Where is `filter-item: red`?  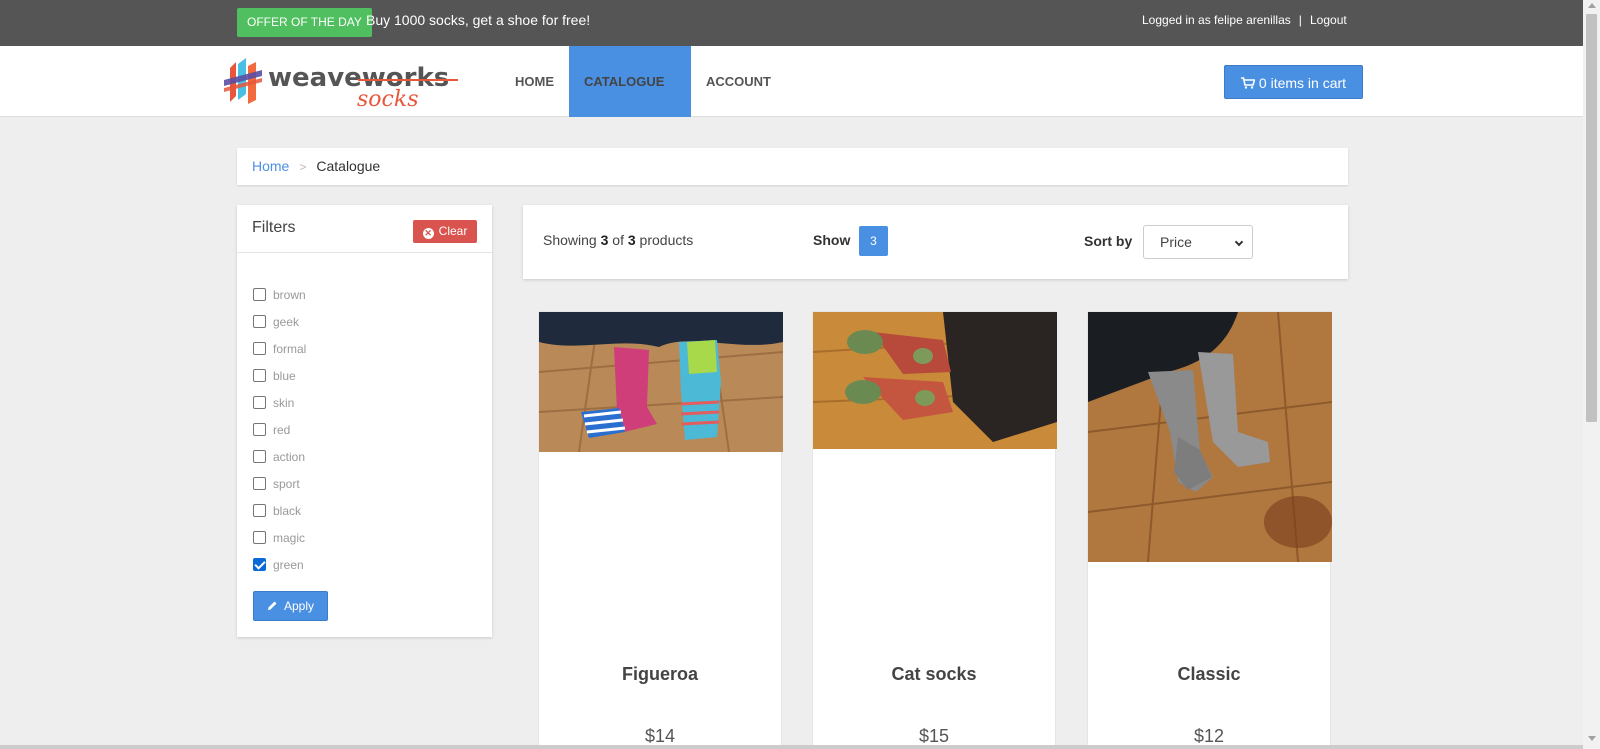
filter-item: red is located at coordinates (279, 429).